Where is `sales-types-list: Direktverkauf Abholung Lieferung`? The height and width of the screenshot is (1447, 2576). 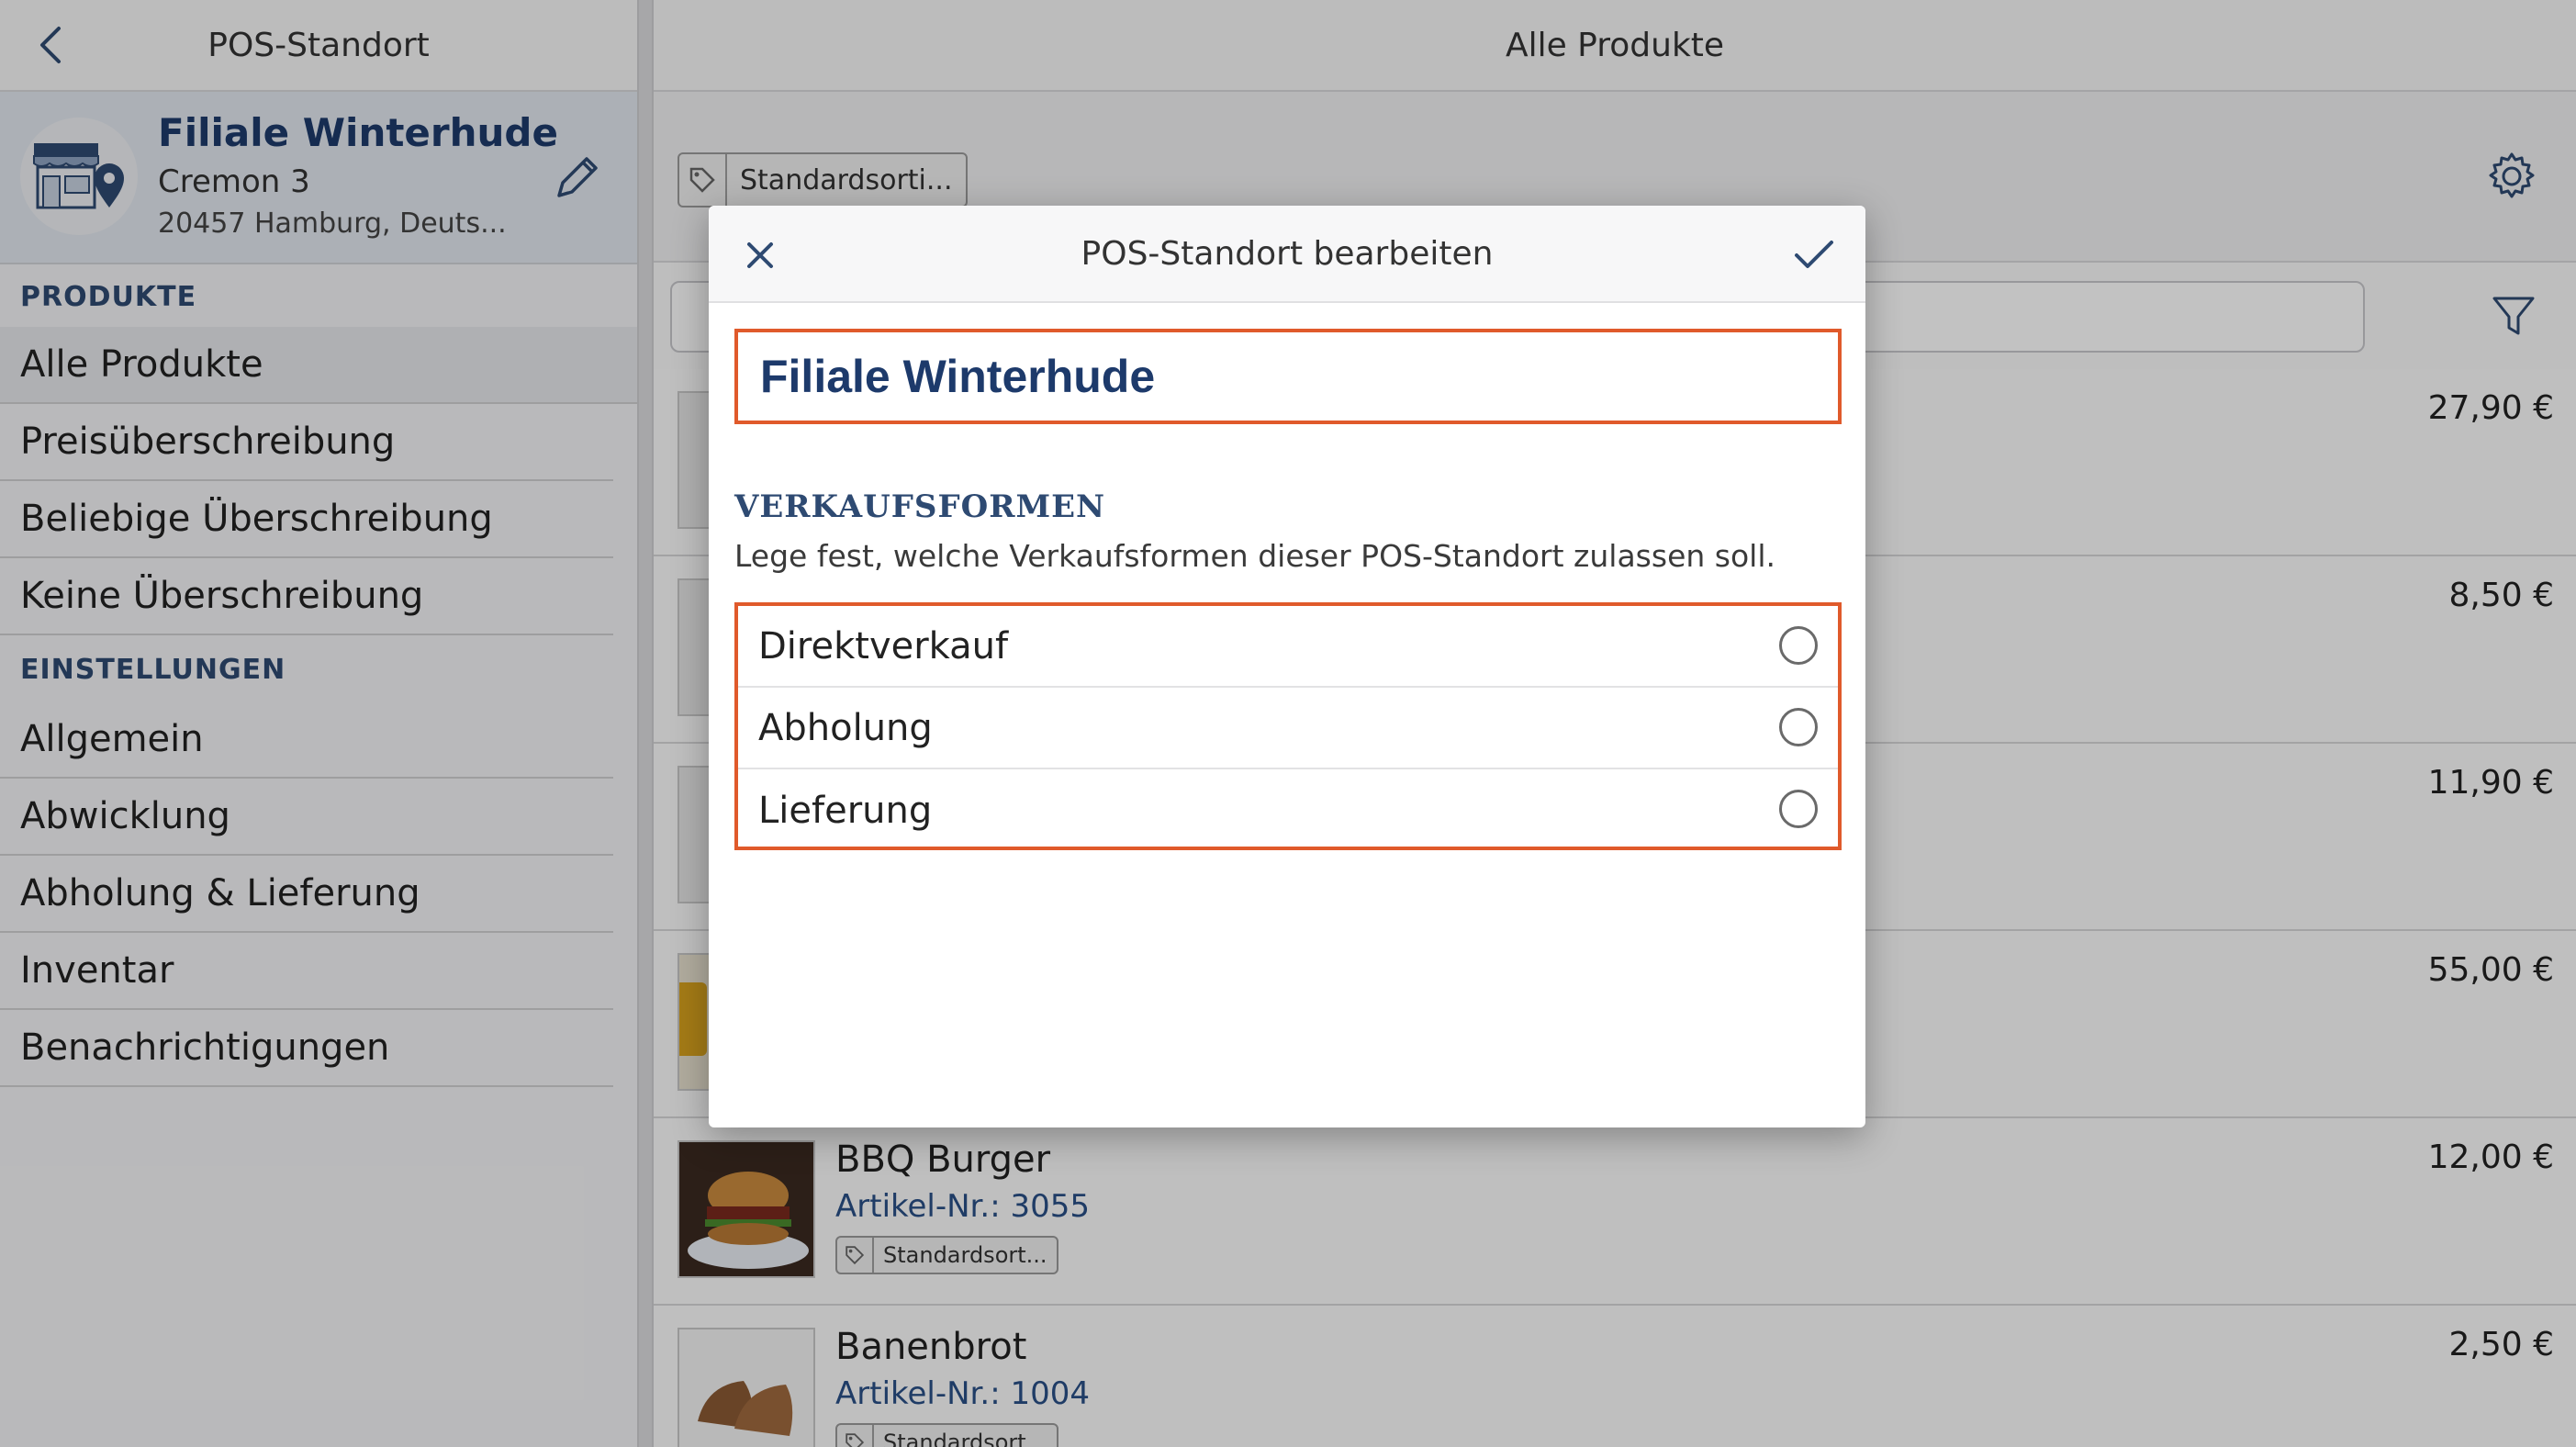 sales-types-list: Direktverkauf Abholung Lieferung is located at coordinates (1288, 726).